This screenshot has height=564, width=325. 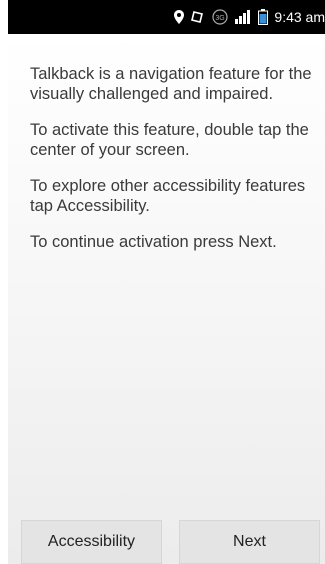 What do you see at coordinates (249, 542) in the screenshot?
I see `next-button: Next` at bounding box center [249, 542].